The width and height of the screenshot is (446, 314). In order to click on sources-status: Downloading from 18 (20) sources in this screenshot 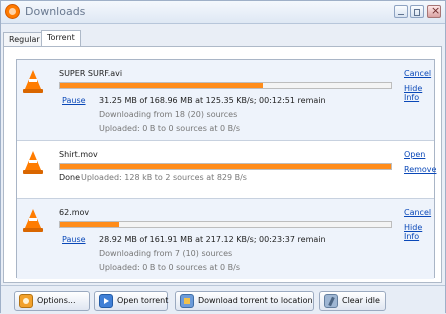, I will do `click(168, 114)`.